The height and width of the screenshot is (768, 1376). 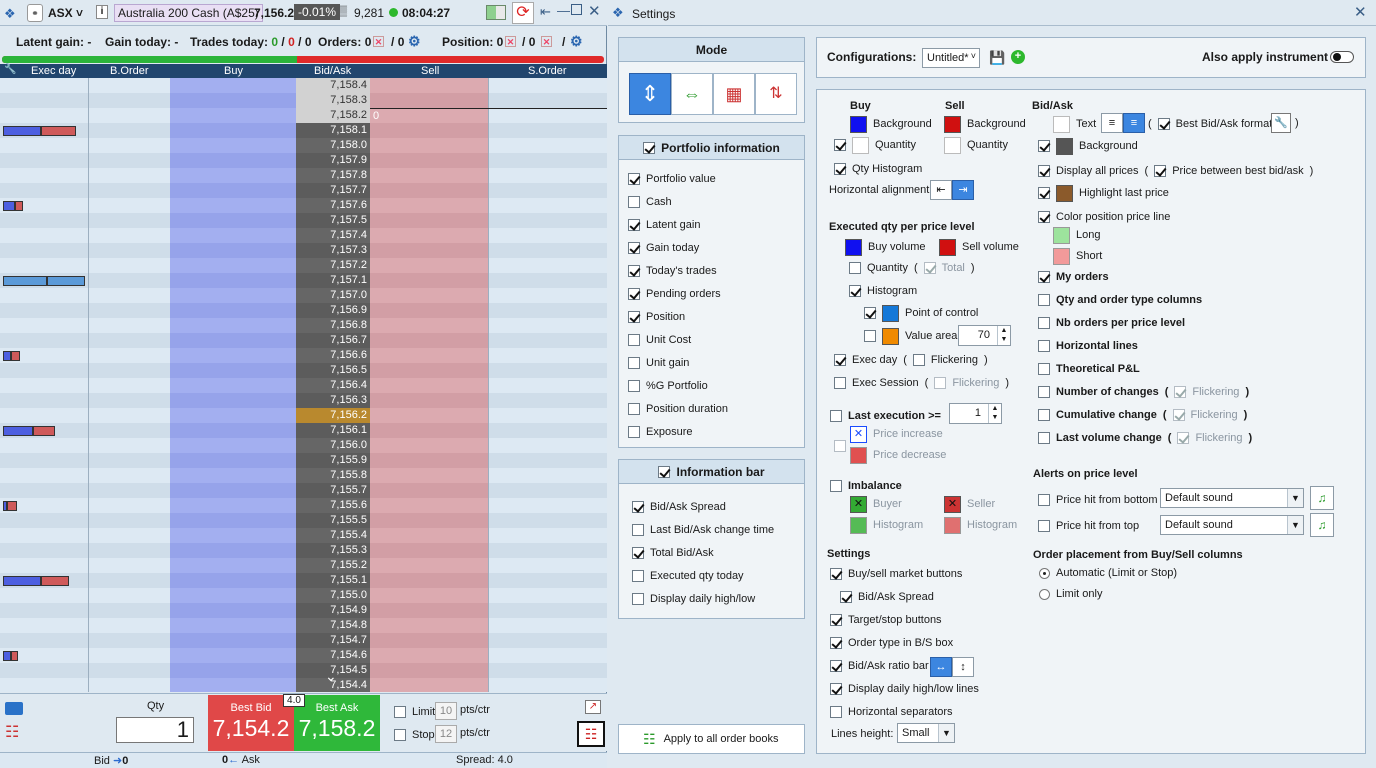 I want to click on save-icon: 💾, so click(x=997, y=58).